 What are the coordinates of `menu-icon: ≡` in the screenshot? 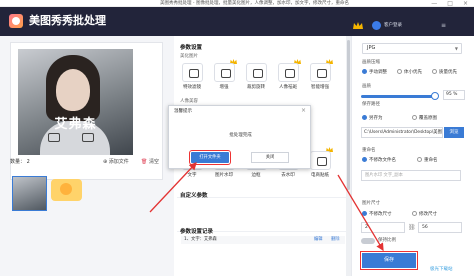 It's located at (443, 25).